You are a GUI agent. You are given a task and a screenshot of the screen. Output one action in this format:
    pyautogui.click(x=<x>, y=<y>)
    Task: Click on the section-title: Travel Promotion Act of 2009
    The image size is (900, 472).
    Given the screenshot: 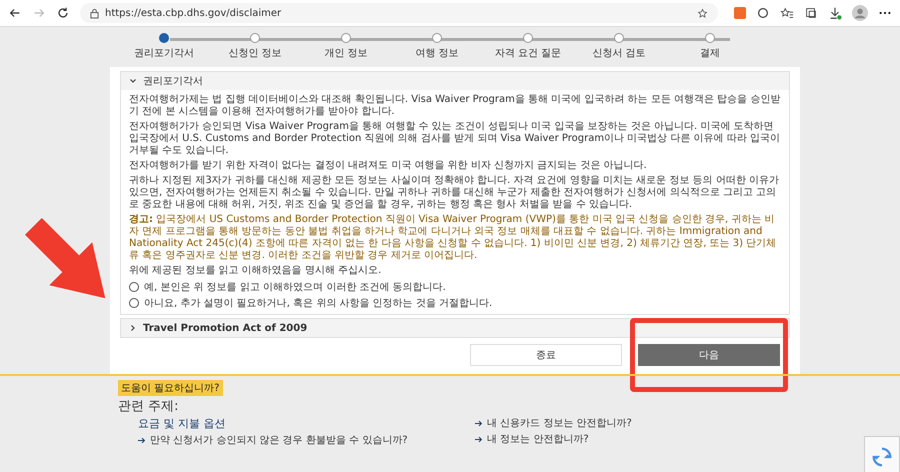 What is the action you would take?
    pyautogui.click(x=225, y=328)
    